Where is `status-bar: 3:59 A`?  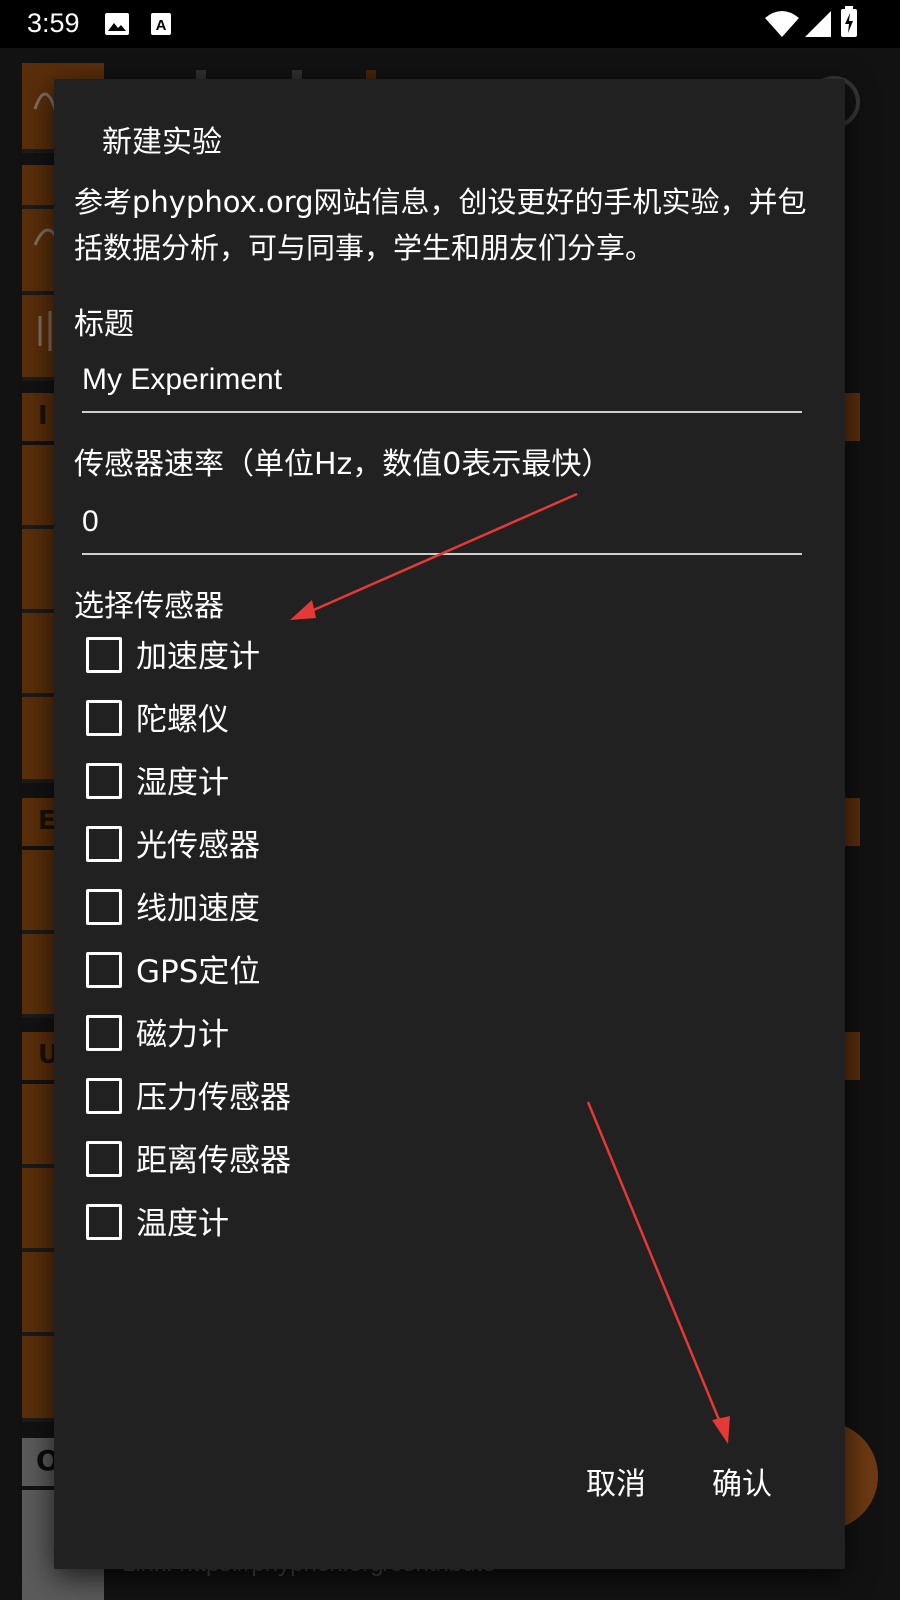 status-bar: 3:59 A is located at coordinates (450, 24).